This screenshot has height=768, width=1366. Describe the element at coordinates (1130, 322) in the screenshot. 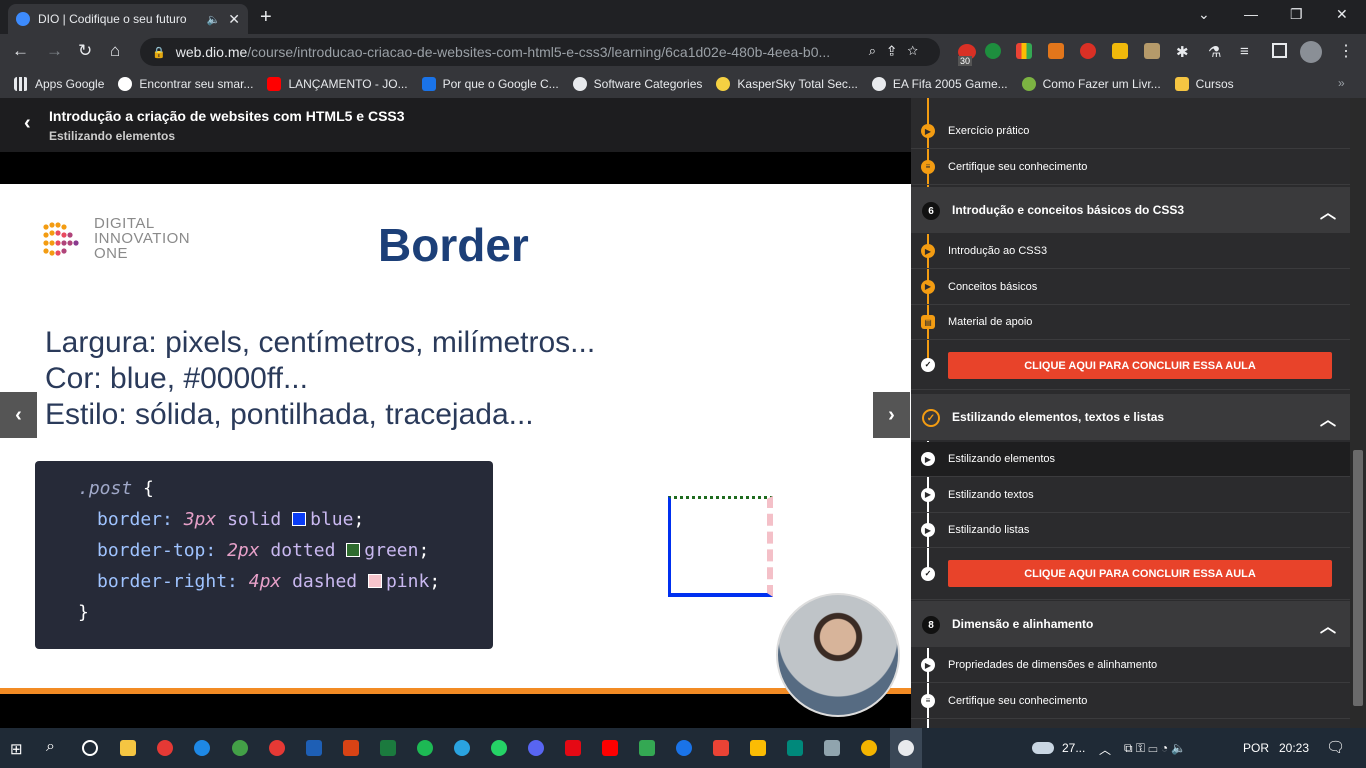

I see `lesson-item: ▤ Material de apoio` at that location.